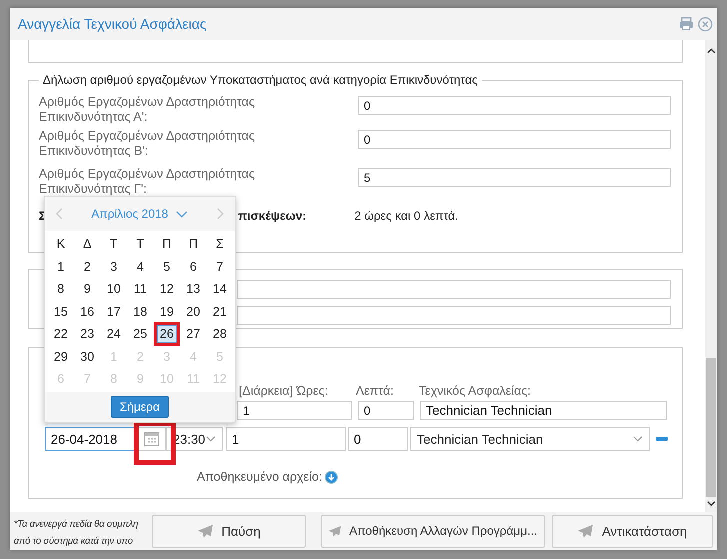 The height and width of the screenshot is (559, 727). I want to click on field-label: Αριθμός Εργαζομένων Δραστηριότητας Επικινδυνότητας Γ':, so click(147, 182).